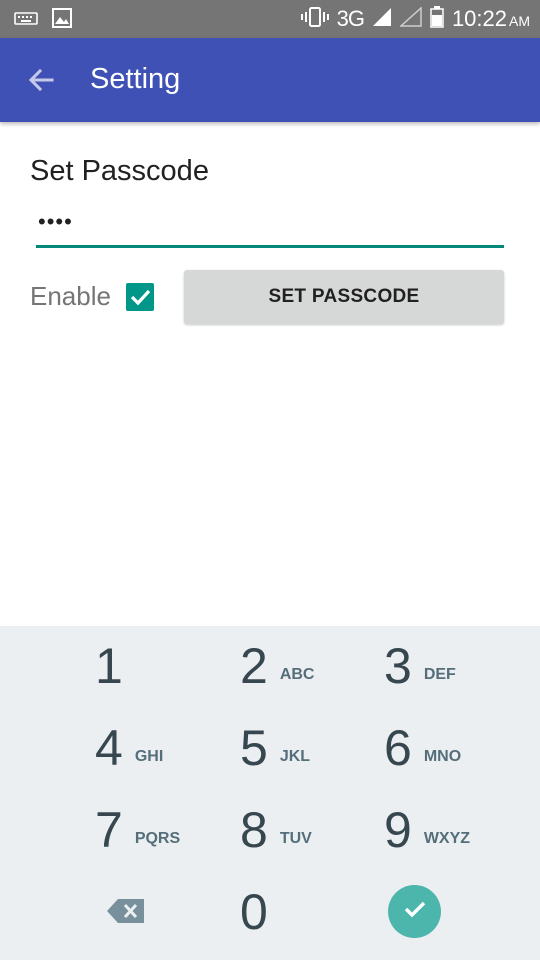 The image size is (540, 960). I want to click on battery-icon, so click(437, 19).